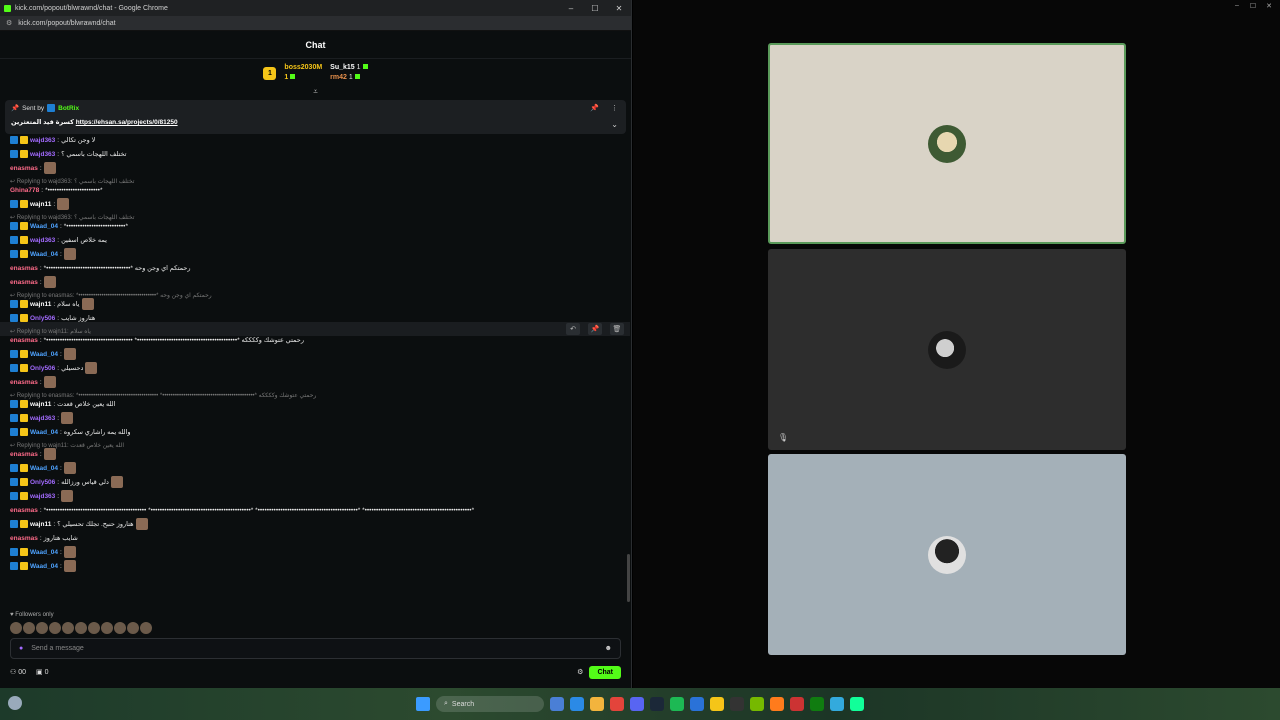 This screenshot has height=720, width=1280. Describe the element at coordinates (58, 240) in the screenshot. I see `chat-message: wajd363: يمه خلاص اسفين` at that location.